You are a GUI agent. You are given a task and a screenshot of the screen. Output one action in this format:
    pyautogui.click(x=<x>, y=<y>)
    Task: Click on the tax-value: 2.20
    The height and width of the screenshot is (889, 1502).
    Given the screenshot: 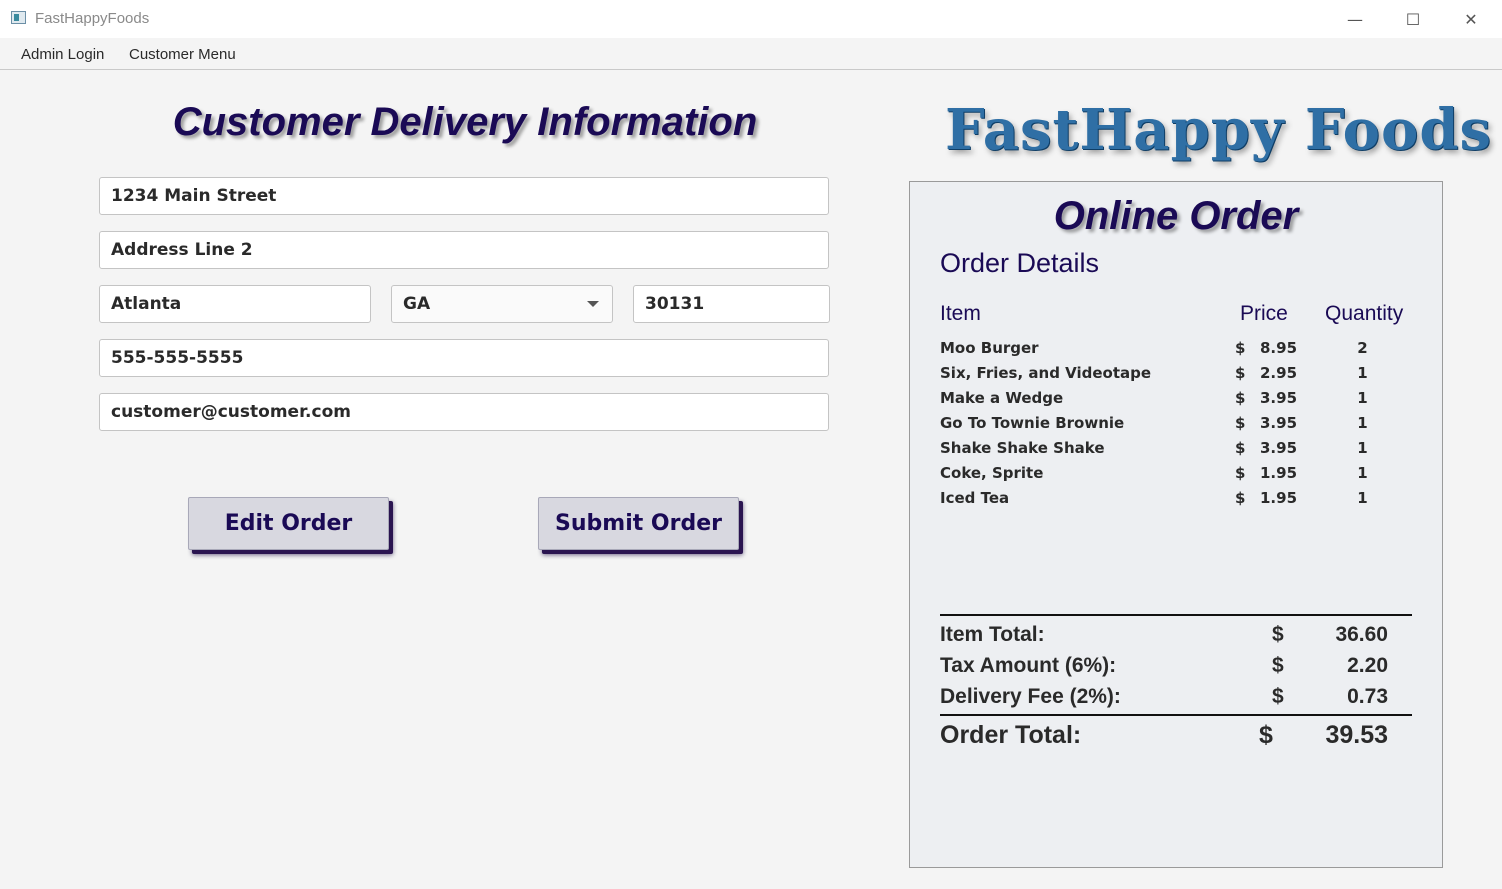 What is the action you would take?
    pyautogui.click(x=1367, y=665)
    